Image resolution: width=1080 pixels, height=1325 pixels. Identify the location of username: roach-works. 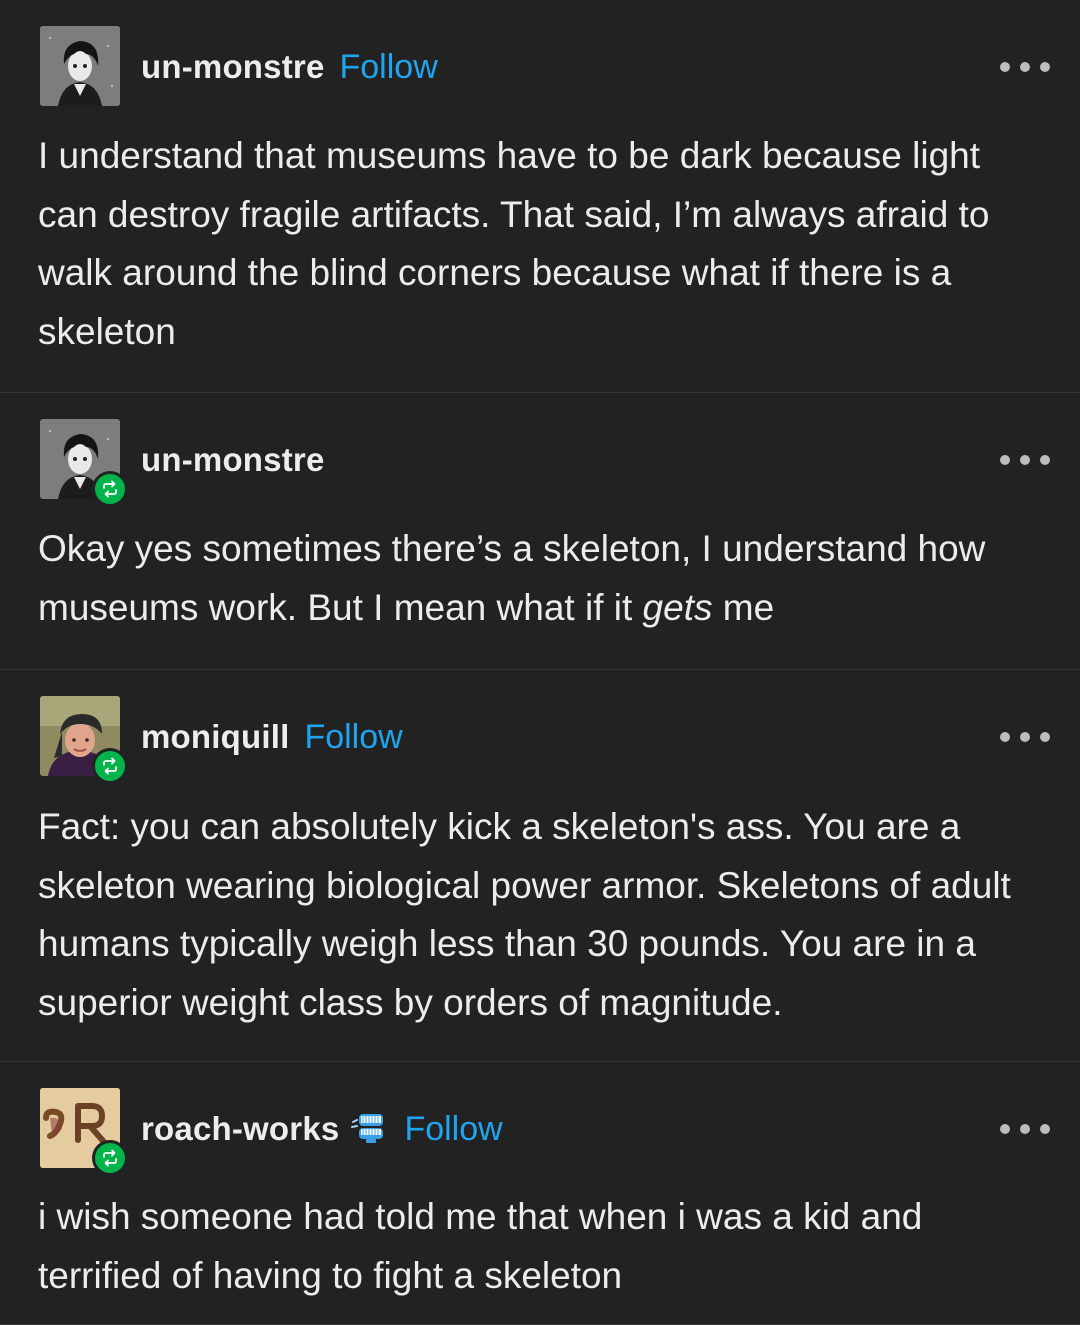
(240, 1129).